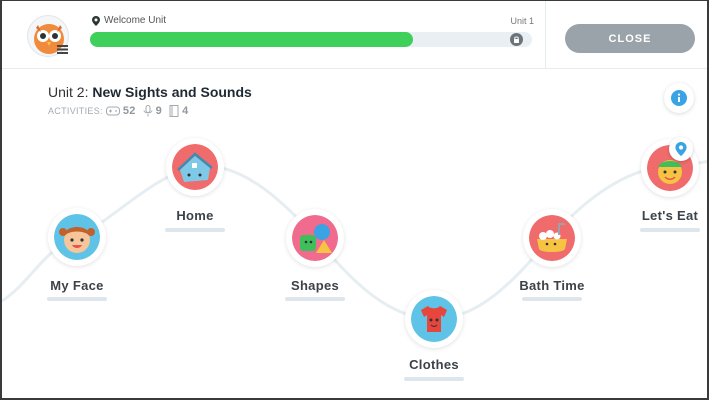 The width and height of the screenshot is (709, 400). What do you see at coordinates (195, 215) in the screenshot?
I see `lesson-label-home: Home` at bounding box center [195, 215].